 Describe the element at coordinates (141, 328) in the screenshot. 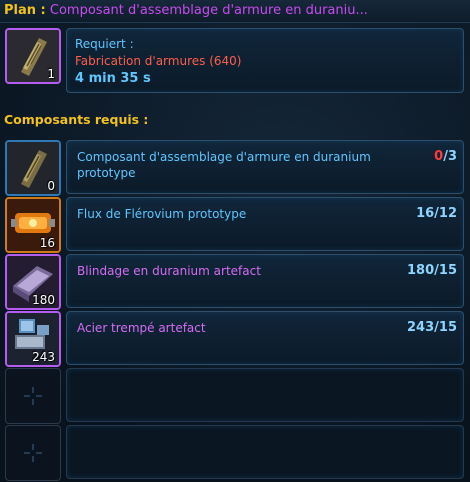

I see `component-name: Acier trempé artefact` at that location.